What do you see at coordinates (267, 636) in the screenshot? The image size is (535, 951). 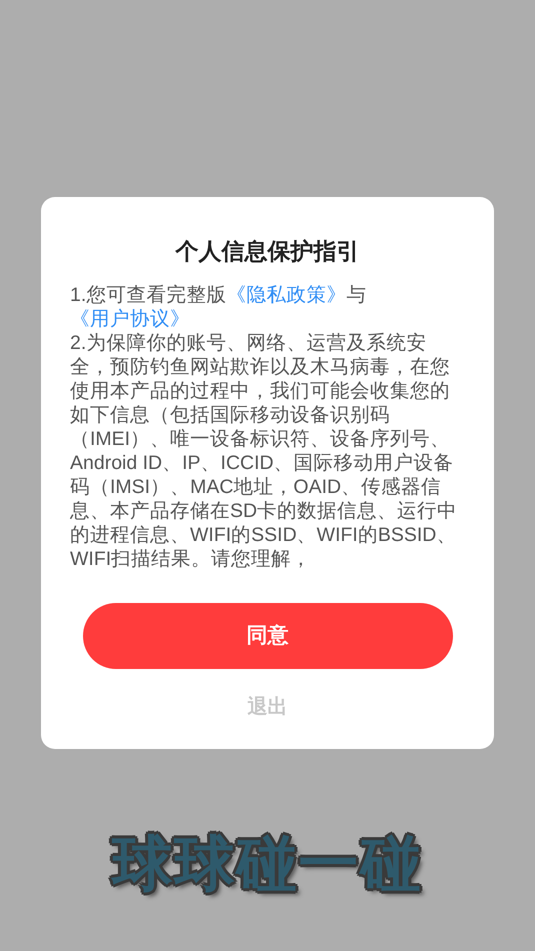 I see `agree-button: 同意` at bounding box center [267, 636].